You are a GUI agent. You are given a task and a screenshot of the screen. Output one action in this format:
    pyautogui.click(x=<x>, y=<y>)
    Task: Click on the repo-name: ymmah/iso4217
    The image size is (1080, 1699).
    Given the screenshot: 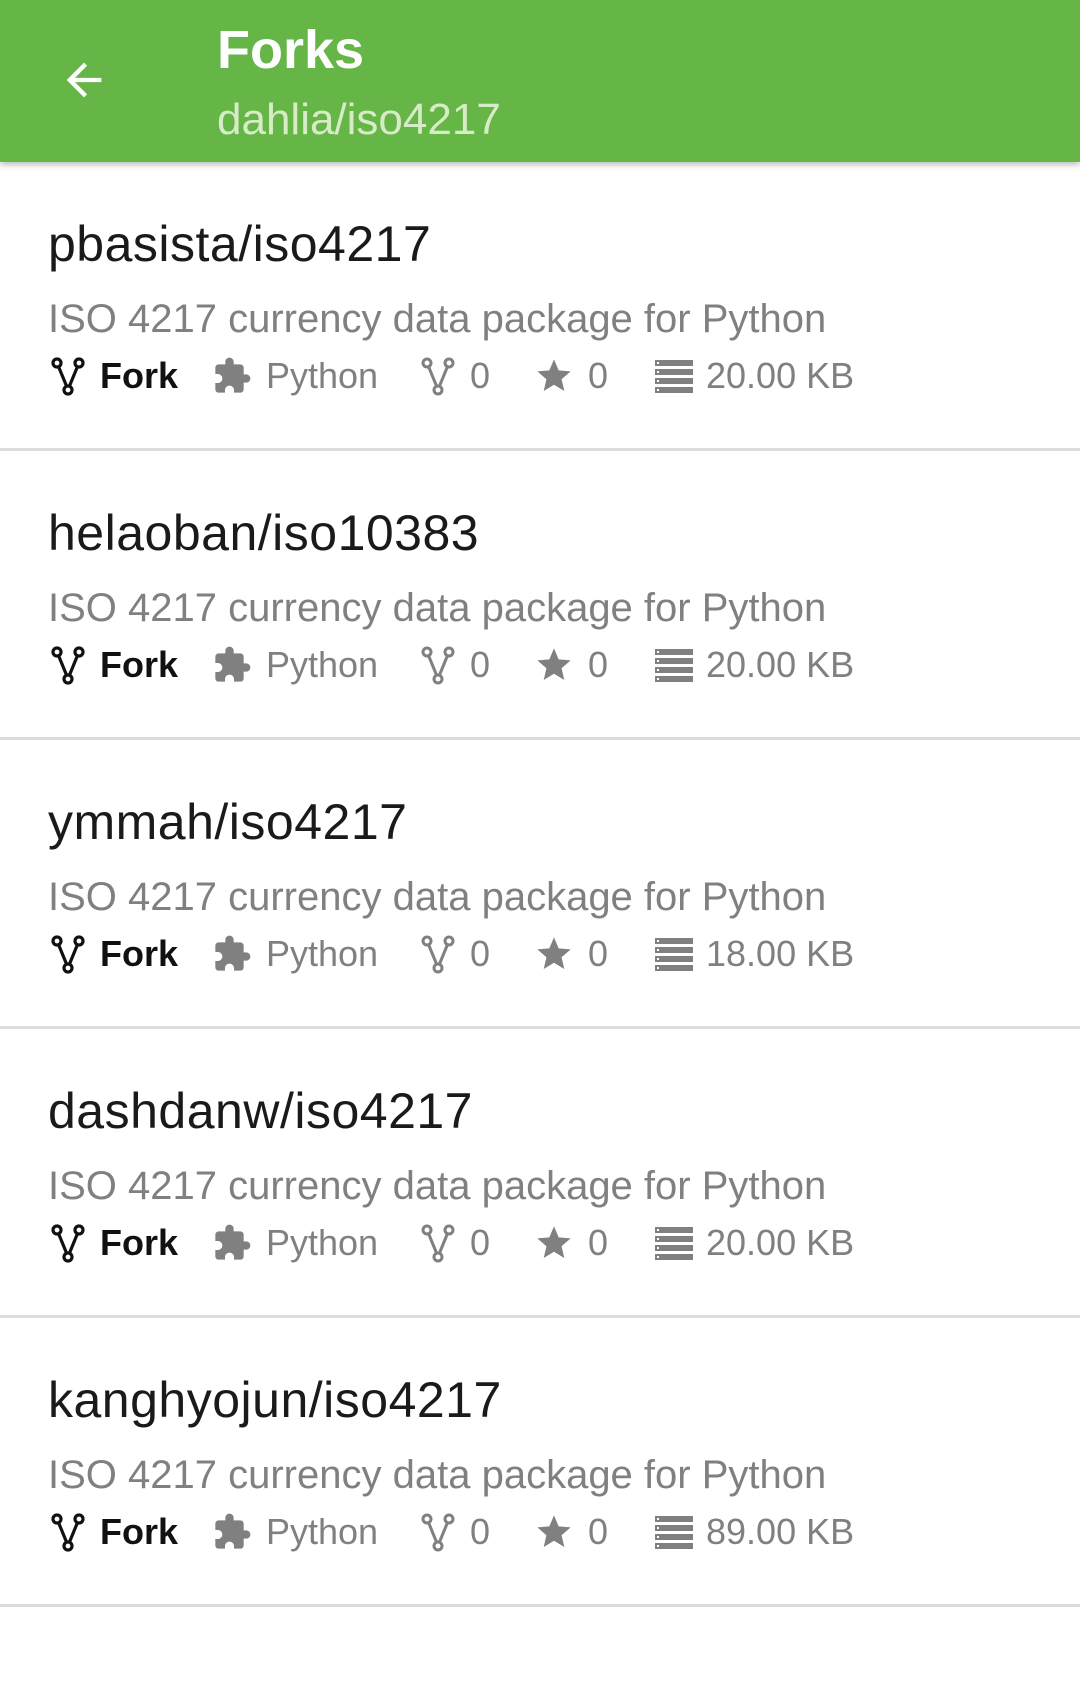 What is the action you would take?
    pyautogui.click(x=227, y=822)
    